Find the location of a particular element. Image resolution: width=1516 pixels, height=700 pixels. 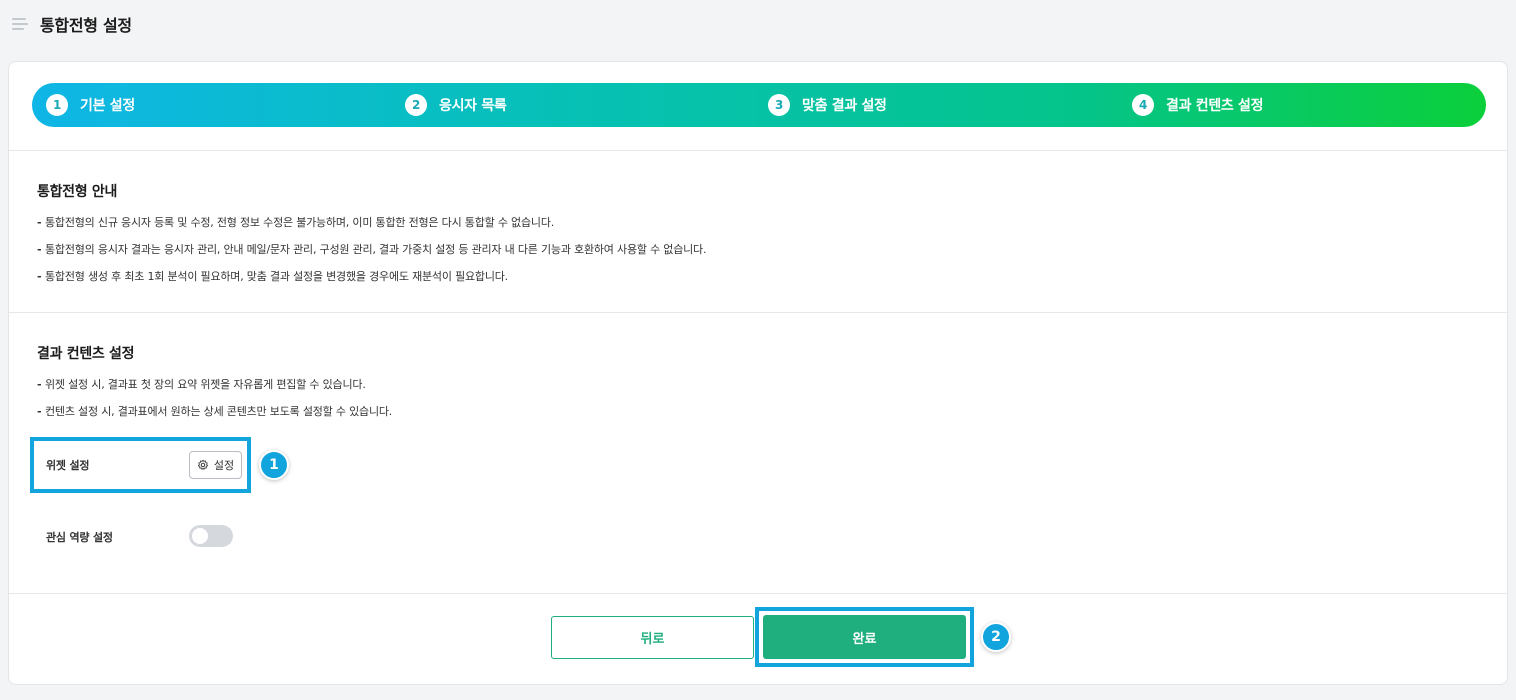

widget-setting-button-label: 설정 is located at coordinates (224, 465).